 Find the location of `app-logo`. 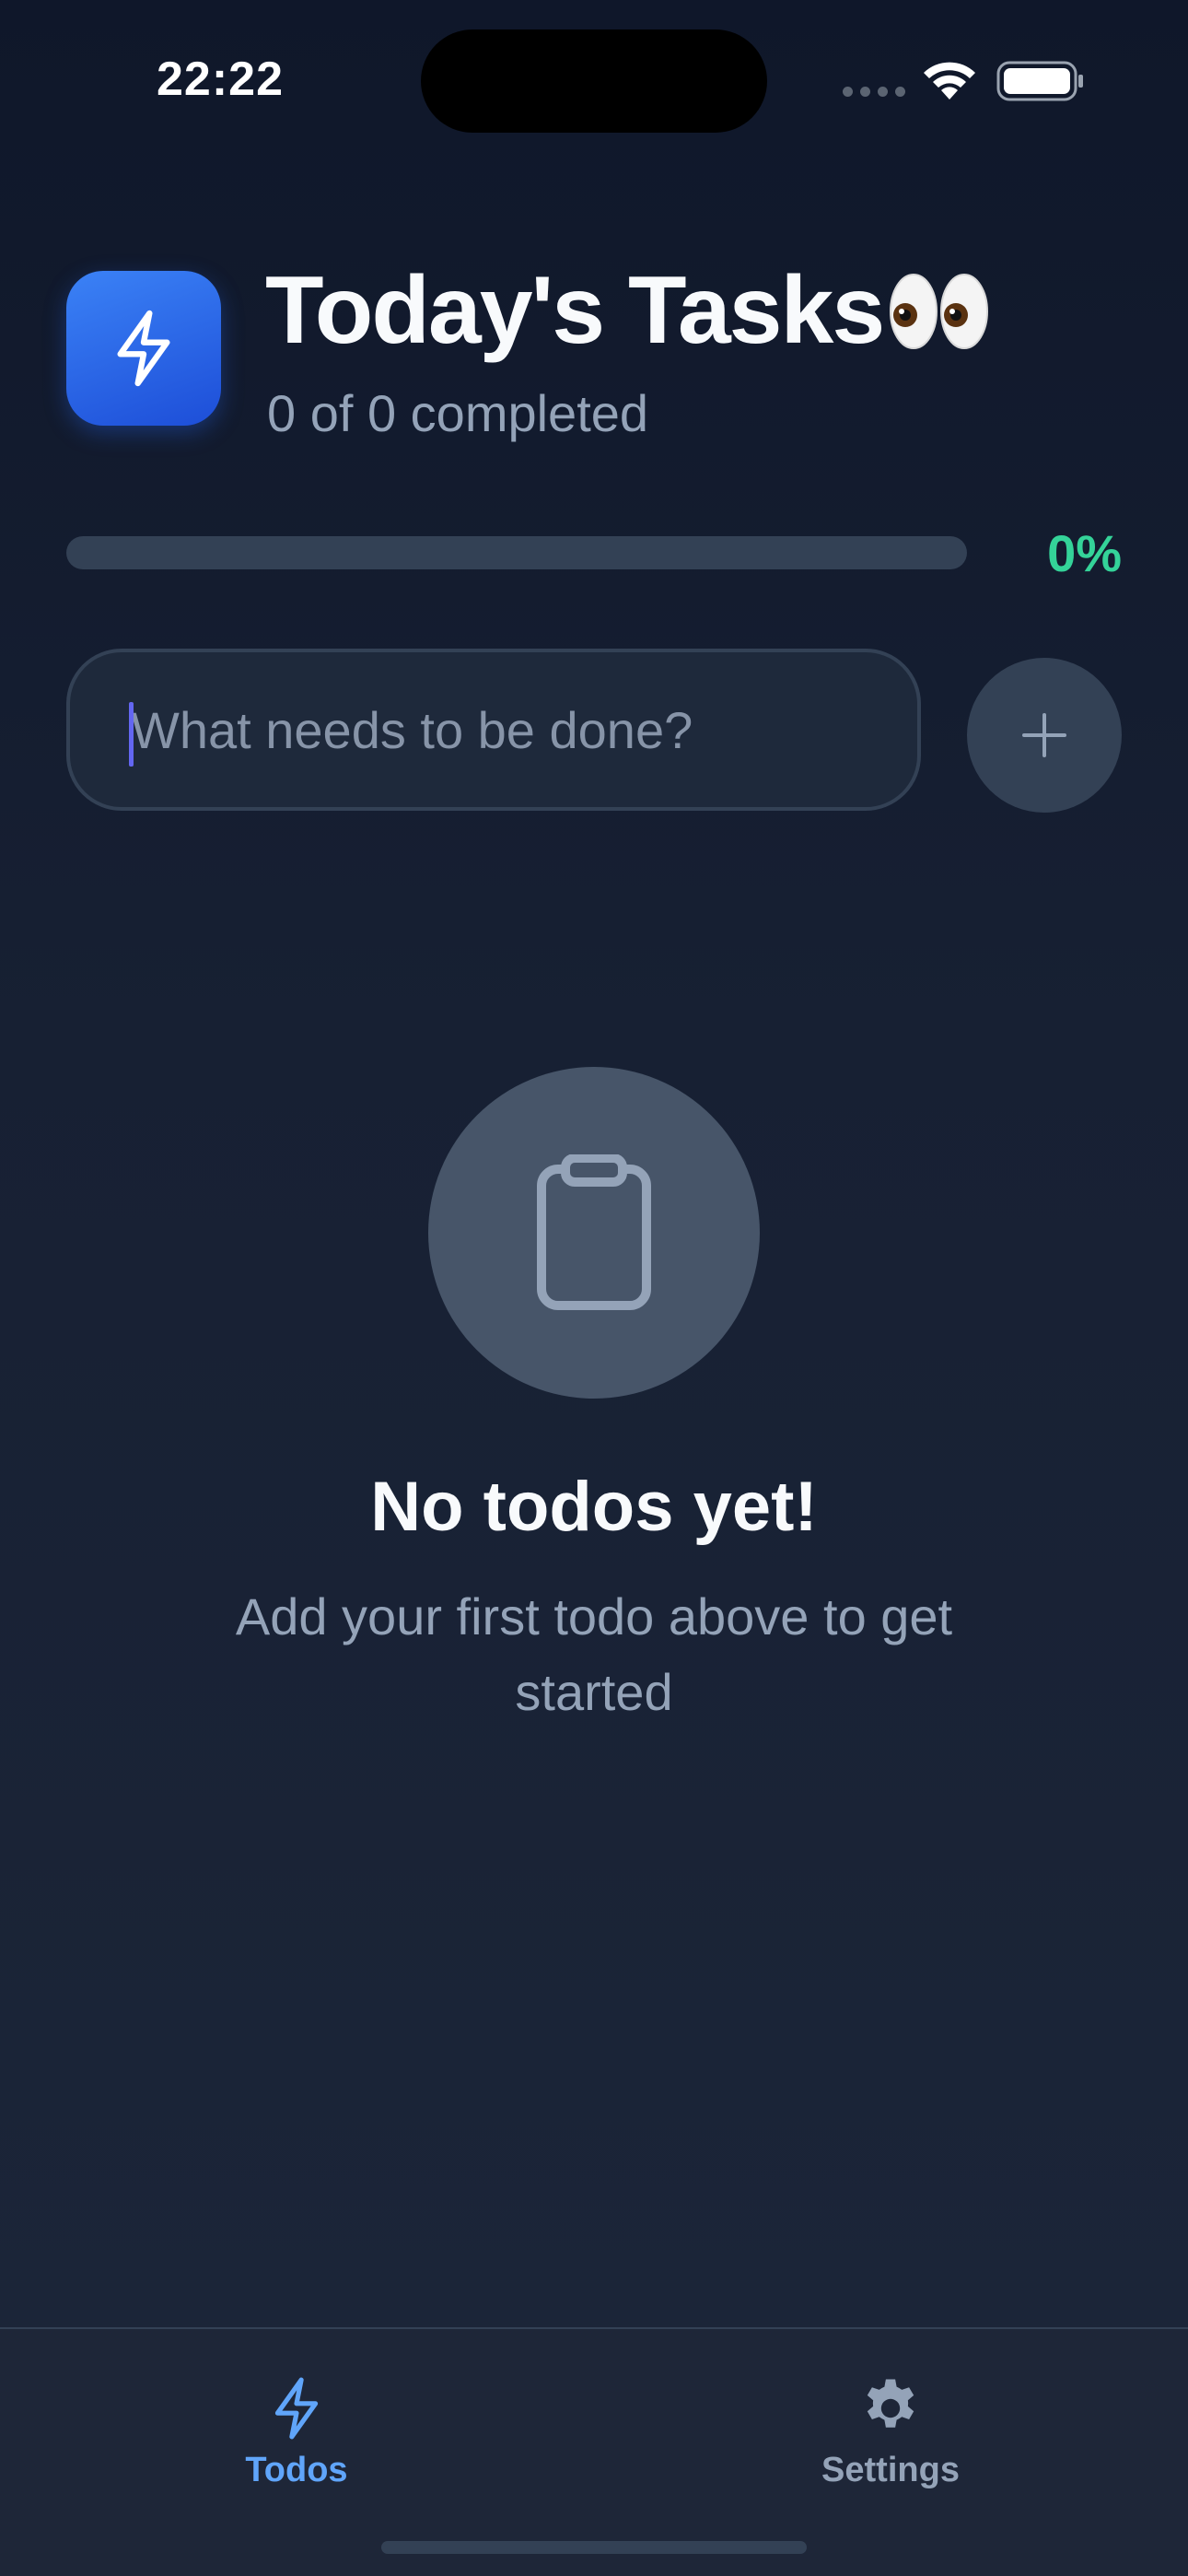

app-logo is located at coordinates (143, 348).